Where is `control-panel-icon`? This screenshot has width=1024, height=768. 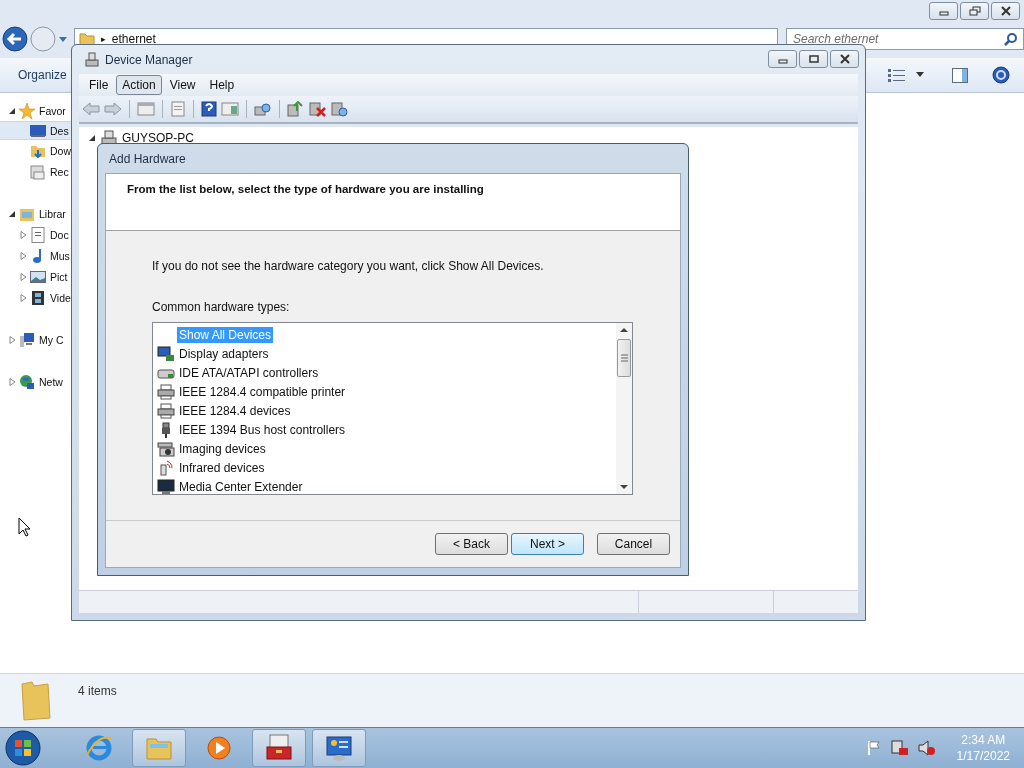
control-panel-icon is located at coordinates (339, 748).